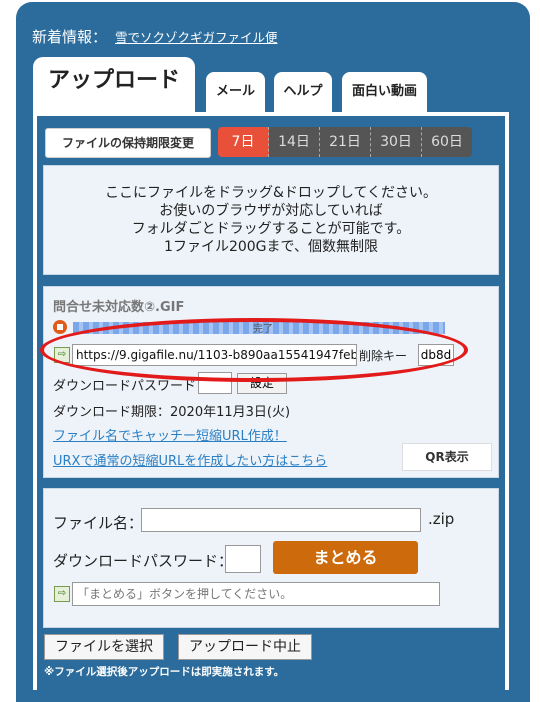 The image size is (540, 702). I want to click on news-bar: 新着情報： 雪でソクゾクギガファイル便, so click(155, 36).